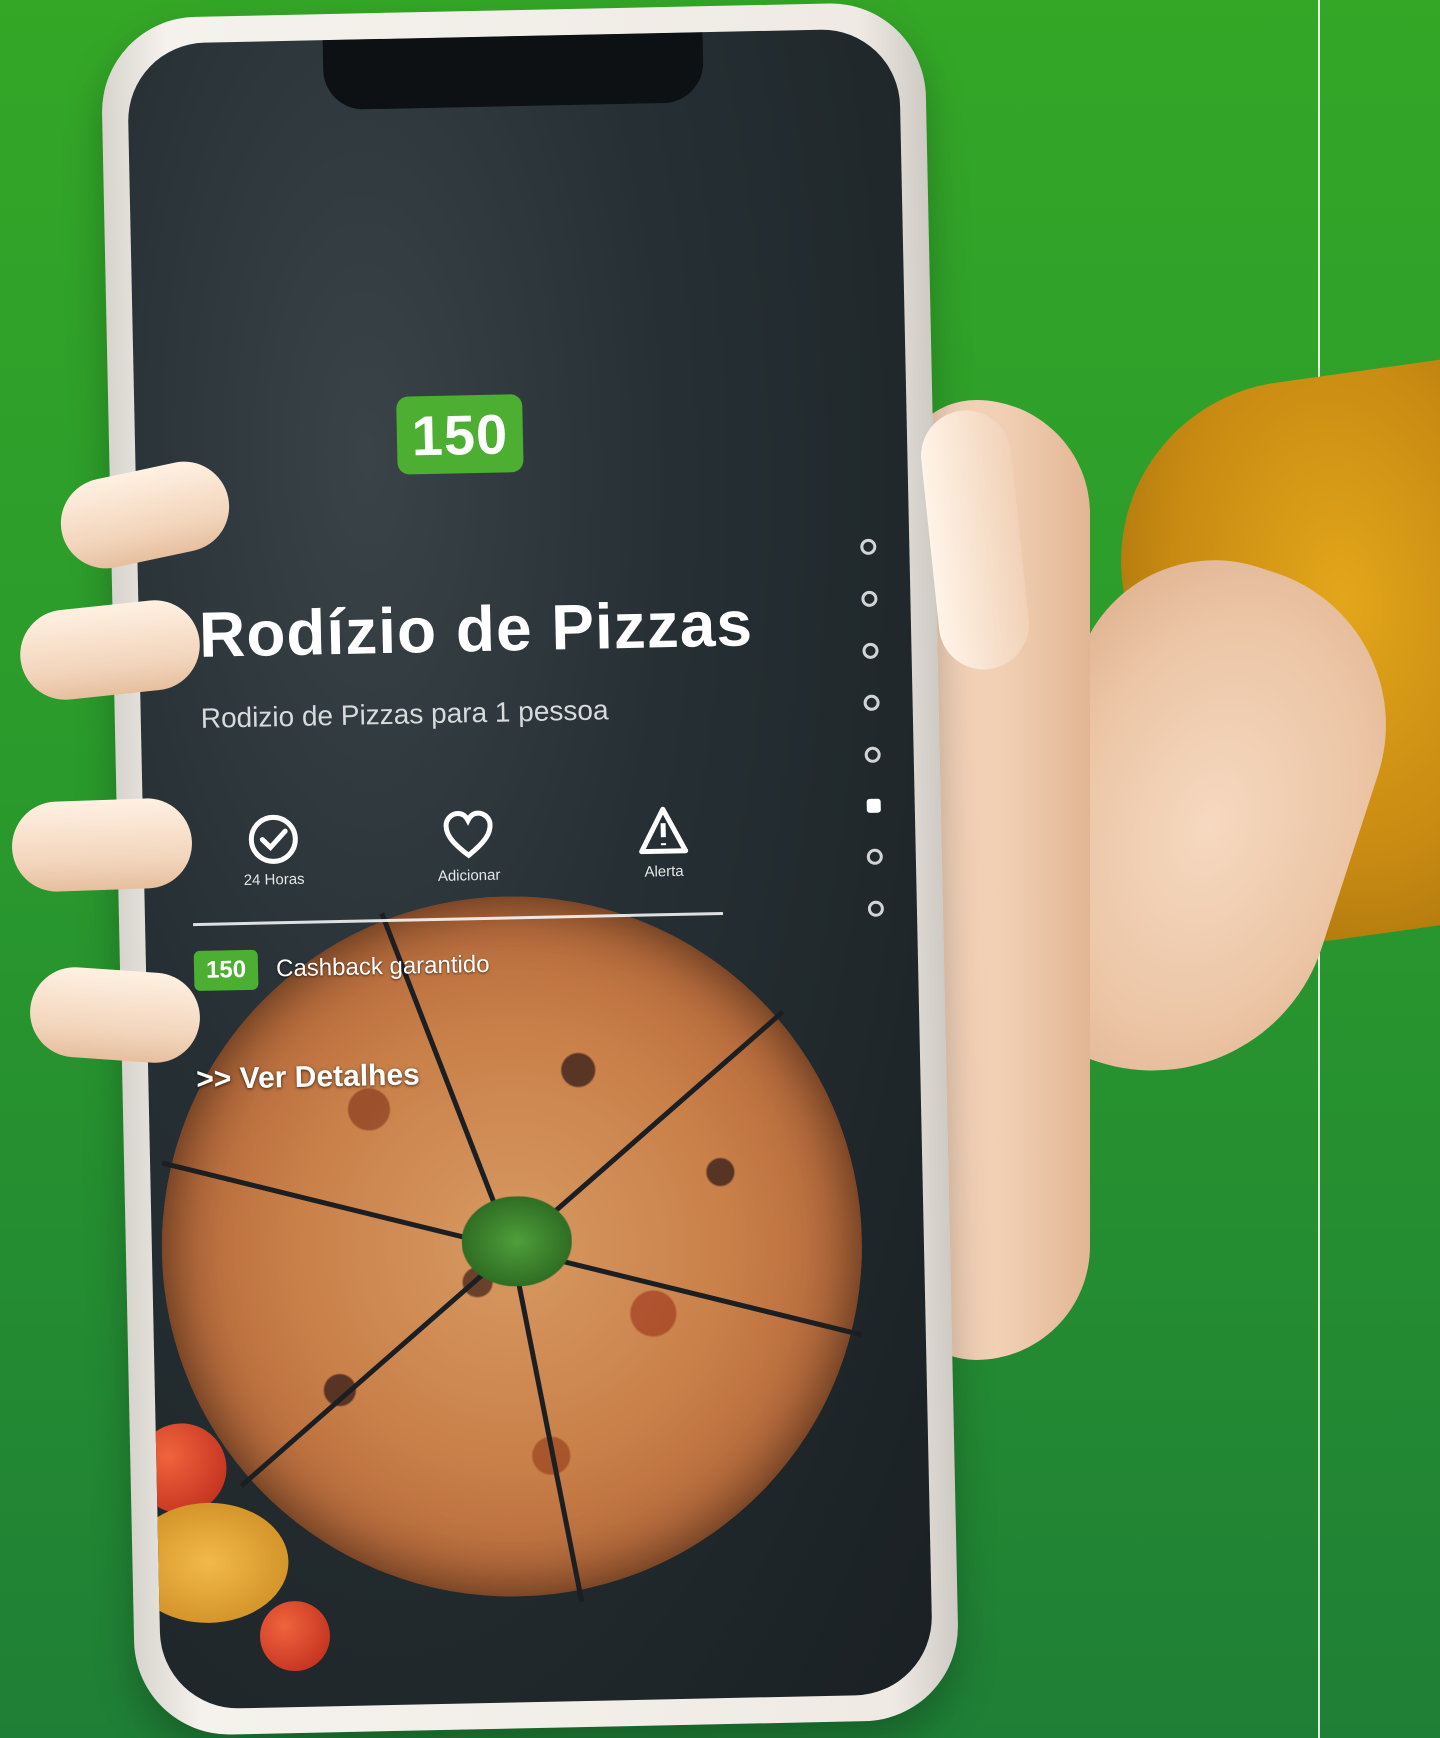 This screenshot has height=1738, width=1440. Describe the element at coordinates (273, 839) in the screenshot. I see `check-badge-icon` at that location.